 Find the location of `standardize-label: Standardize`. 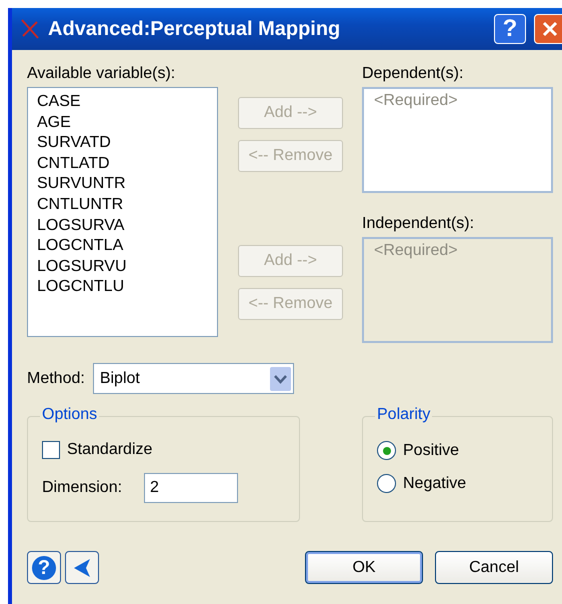

standardize-label: Standardize is located at coordinates (109, 450).